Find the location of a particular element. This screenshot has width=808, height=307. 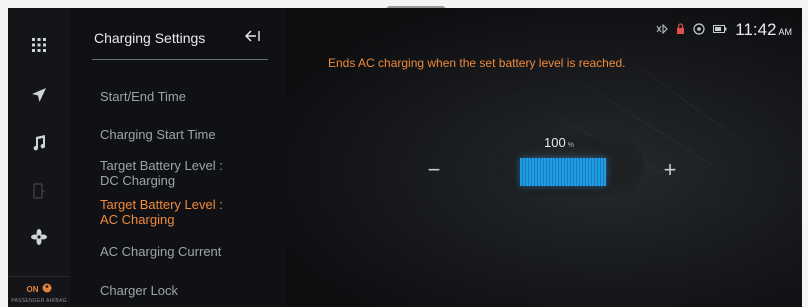

plus-symbol: + is located at coordinates (670, 169).